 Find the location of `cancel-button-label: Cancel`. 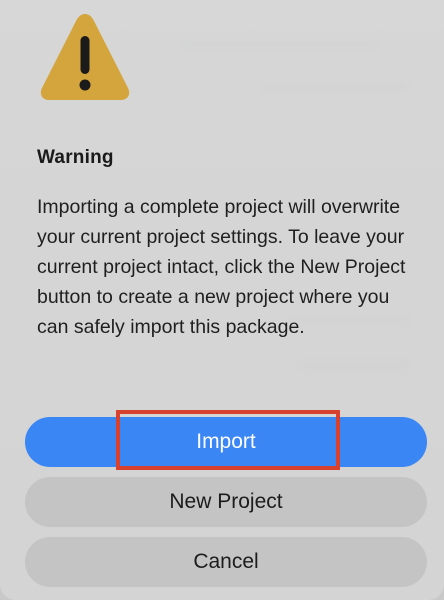

cancel-button-label: Cancel is located at coordinates (226, 561).